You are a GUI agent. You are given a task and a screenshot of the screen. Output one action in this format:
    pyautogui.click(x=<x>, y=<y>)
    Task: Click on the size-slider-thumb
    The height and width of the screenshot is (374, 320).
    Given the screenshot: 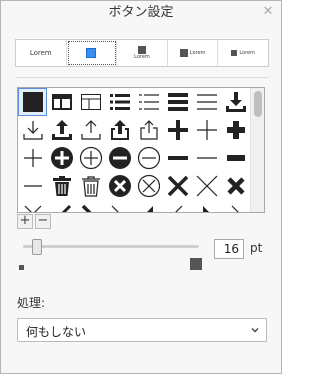 What is the action you would take?
    pyautogui.click(x=37, y=247)
    